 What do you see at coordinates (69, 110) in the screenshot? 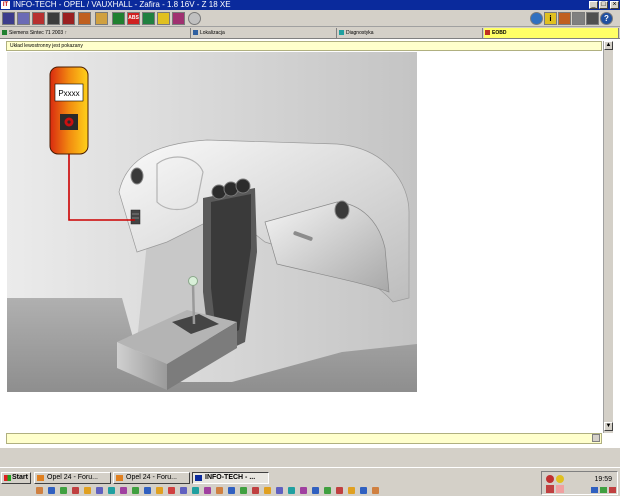
I see `connector-badge` at bounding box center [69, 110].